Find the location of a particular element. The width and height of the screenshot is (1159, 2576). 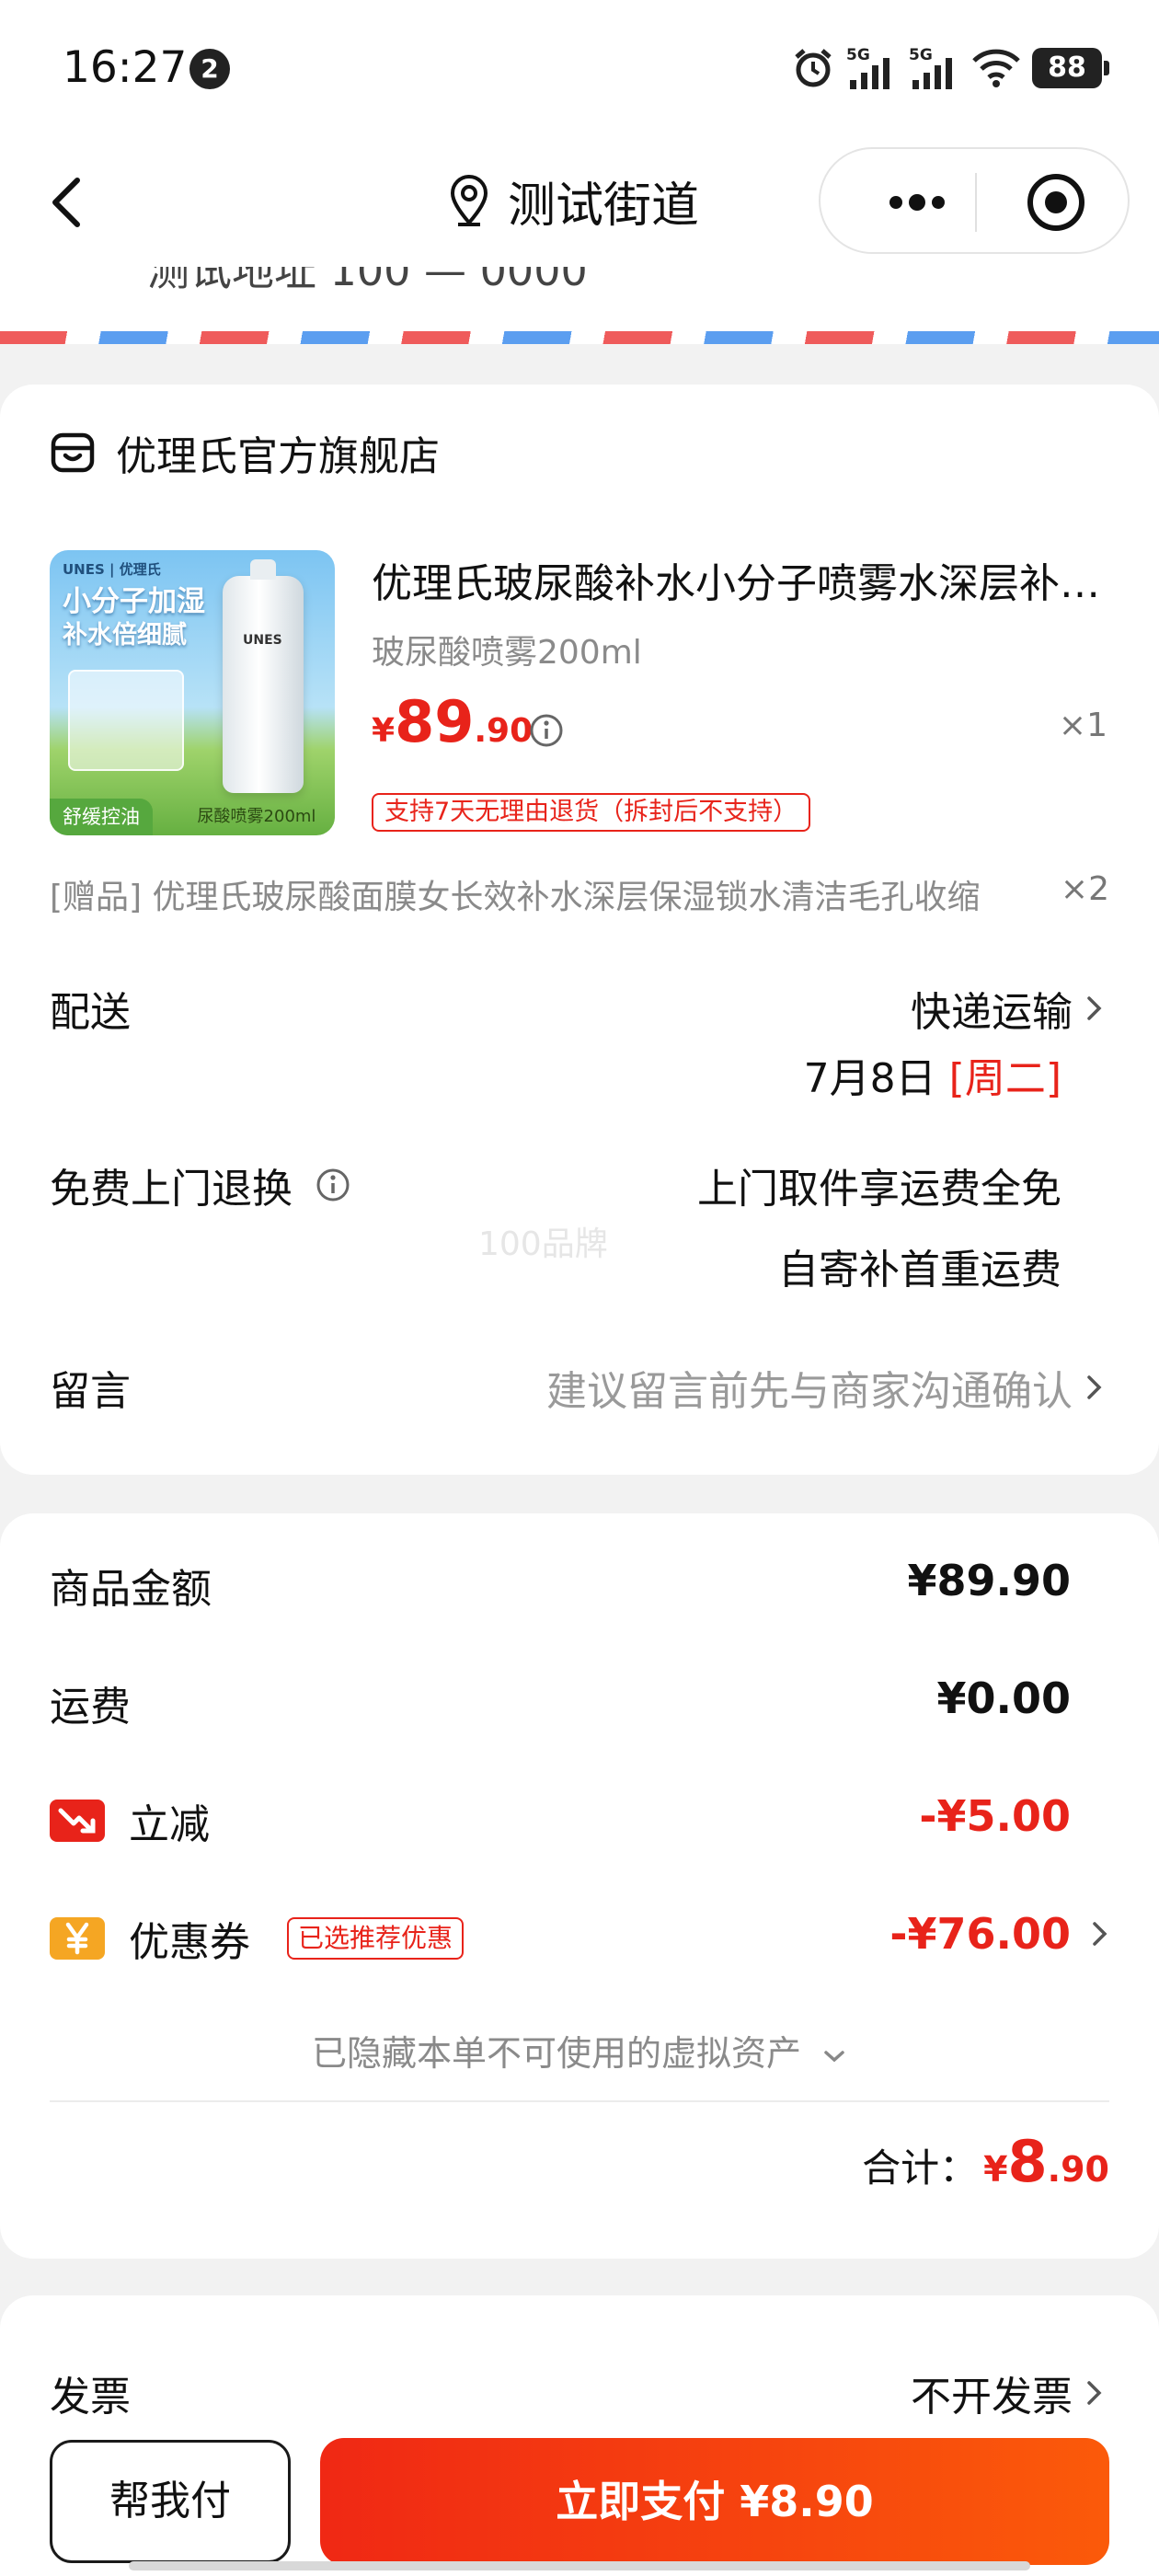

thumbnail-brand: UNES | 优理氏 is located at coordinates (112, 569).